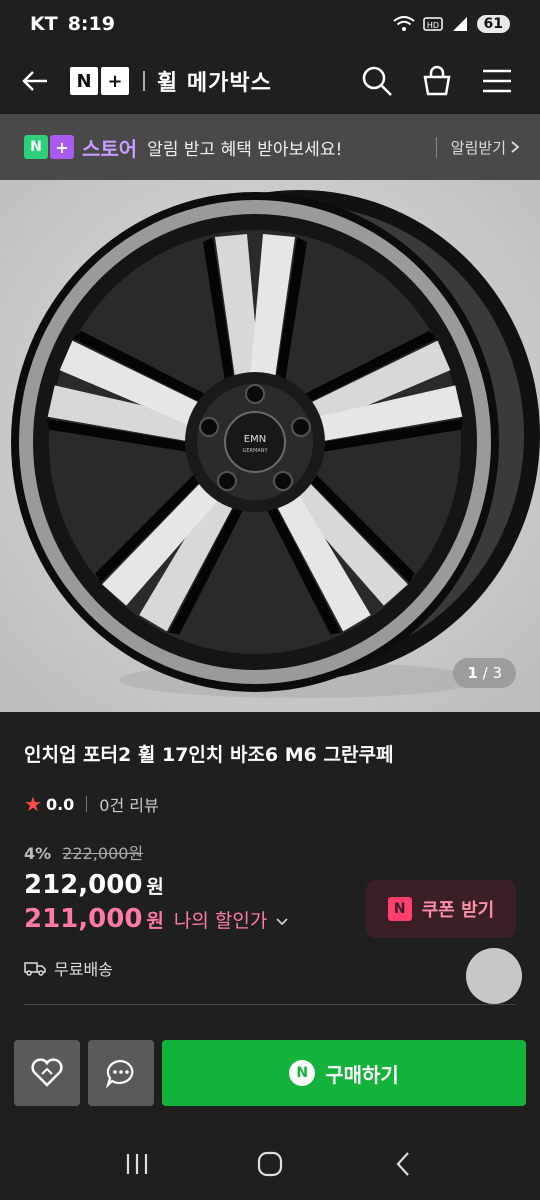  I want to click on sale-price-value: 212,000, so click(83, 885).